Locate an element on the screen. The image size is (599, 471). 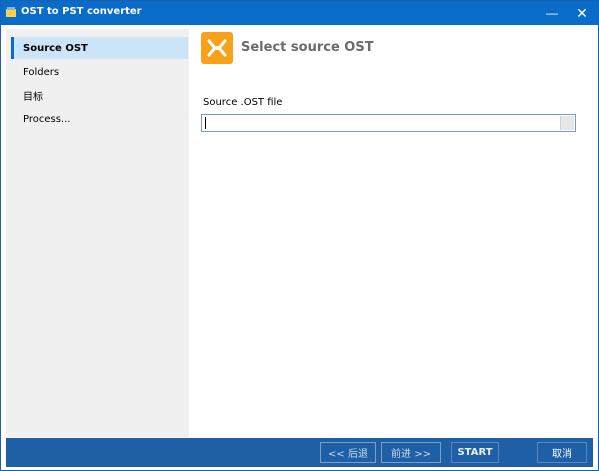
title-bar: OST to PST converter — ✕ is located at coordinates (299, 13).